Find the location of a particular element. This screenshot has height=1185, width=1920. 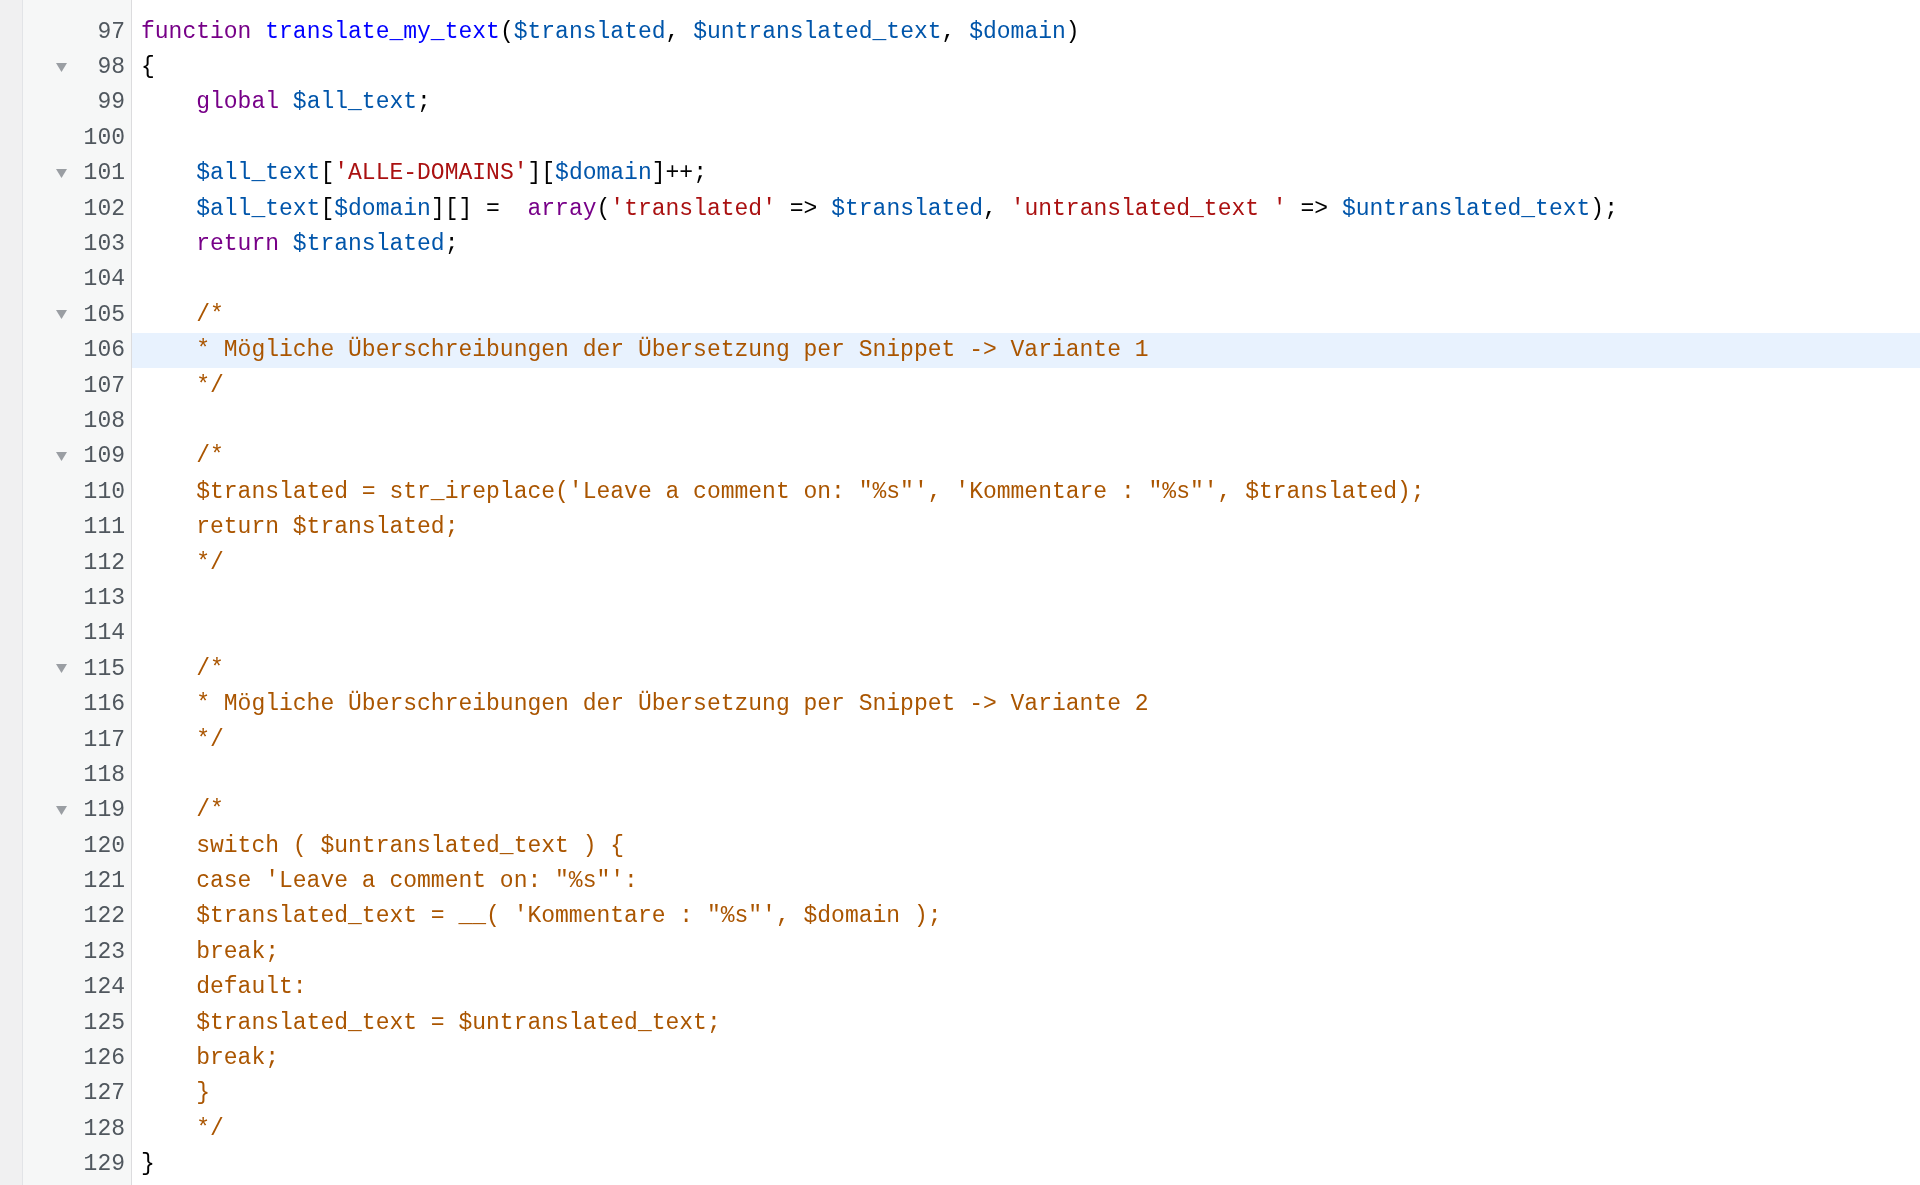

line-number: 120 is located at coordinates (104, 845).